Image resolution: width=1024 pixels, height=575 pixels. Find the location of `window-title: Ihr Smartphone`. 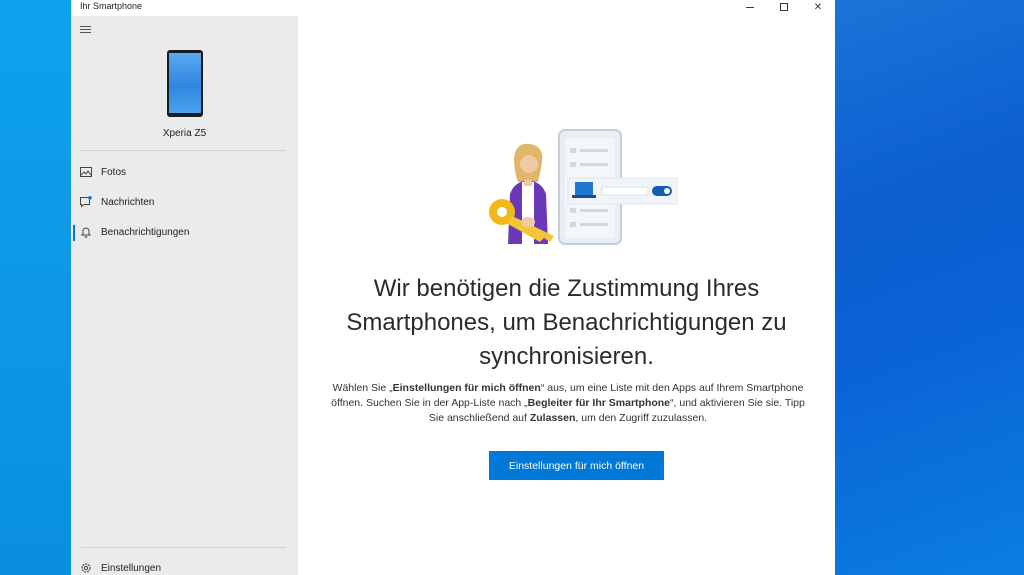

window-title: Ihr Smartphone is located at coordinates (111, 6).